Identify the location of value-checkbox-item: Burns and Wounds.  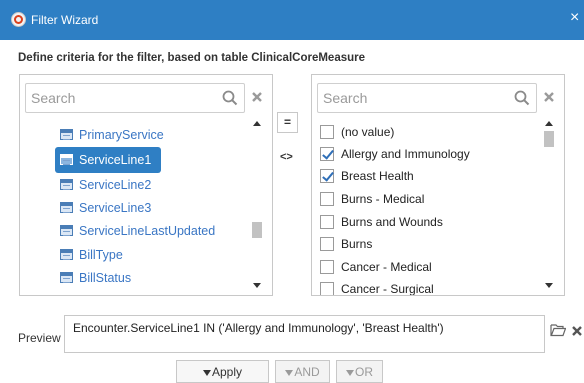
(381, 222).